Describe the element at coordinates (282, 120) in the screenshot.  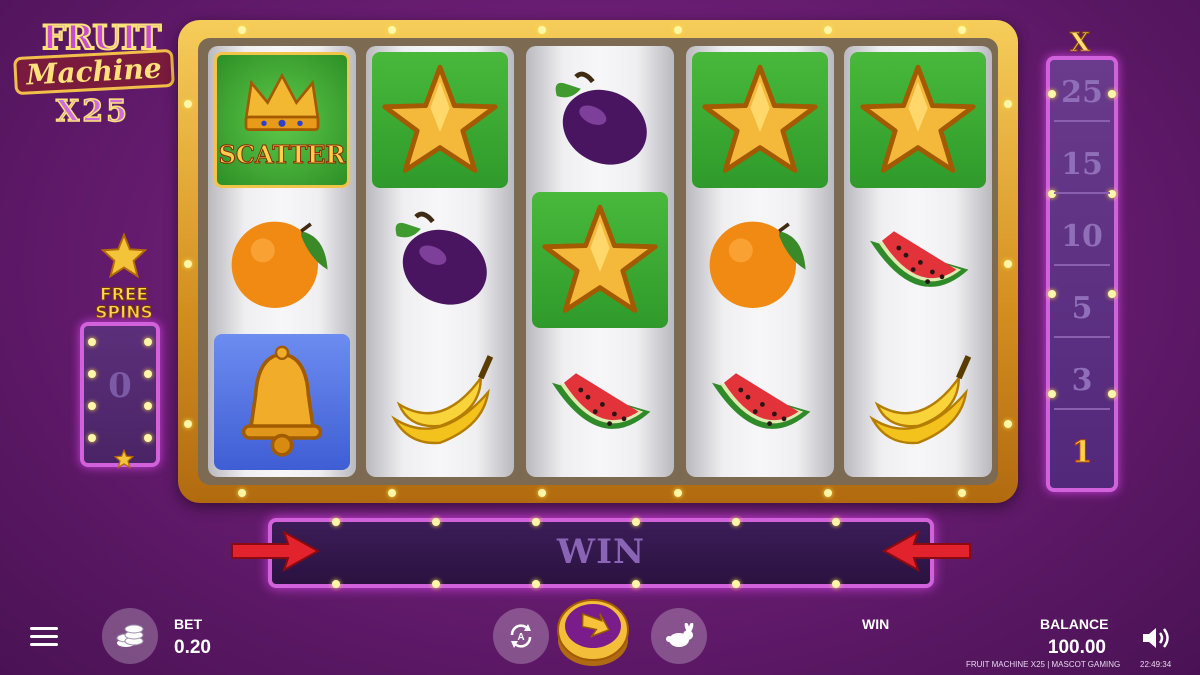
I see `symbol-scatter: SCATTER` at that location.